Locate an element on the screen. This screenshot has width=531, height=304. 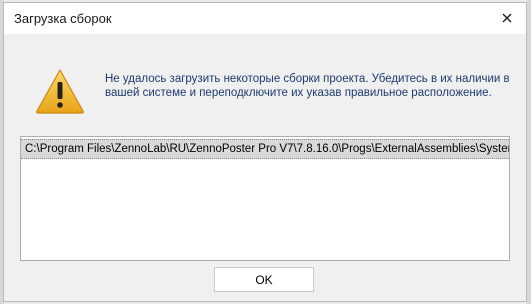
background-right-edge is located at coordinates (529, 152).